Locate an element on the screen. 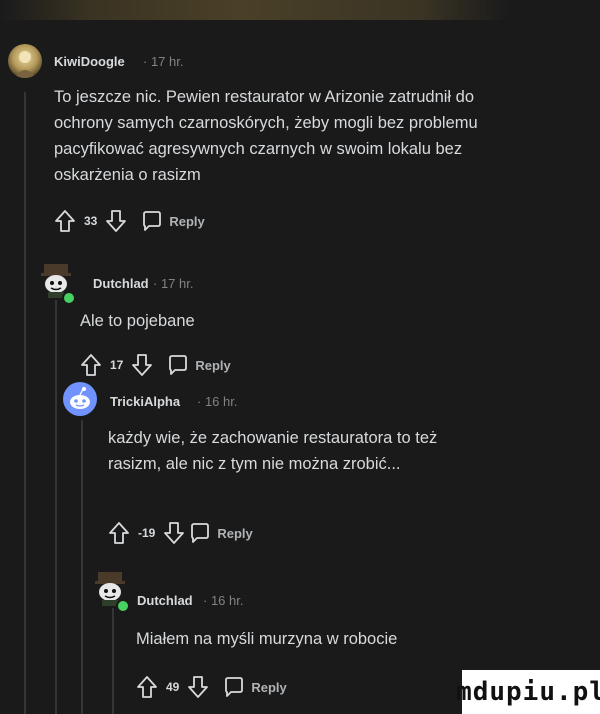 The height and width of the screenshot is (714, 600). vote-count: 49 is located at coordinates (173, 687).